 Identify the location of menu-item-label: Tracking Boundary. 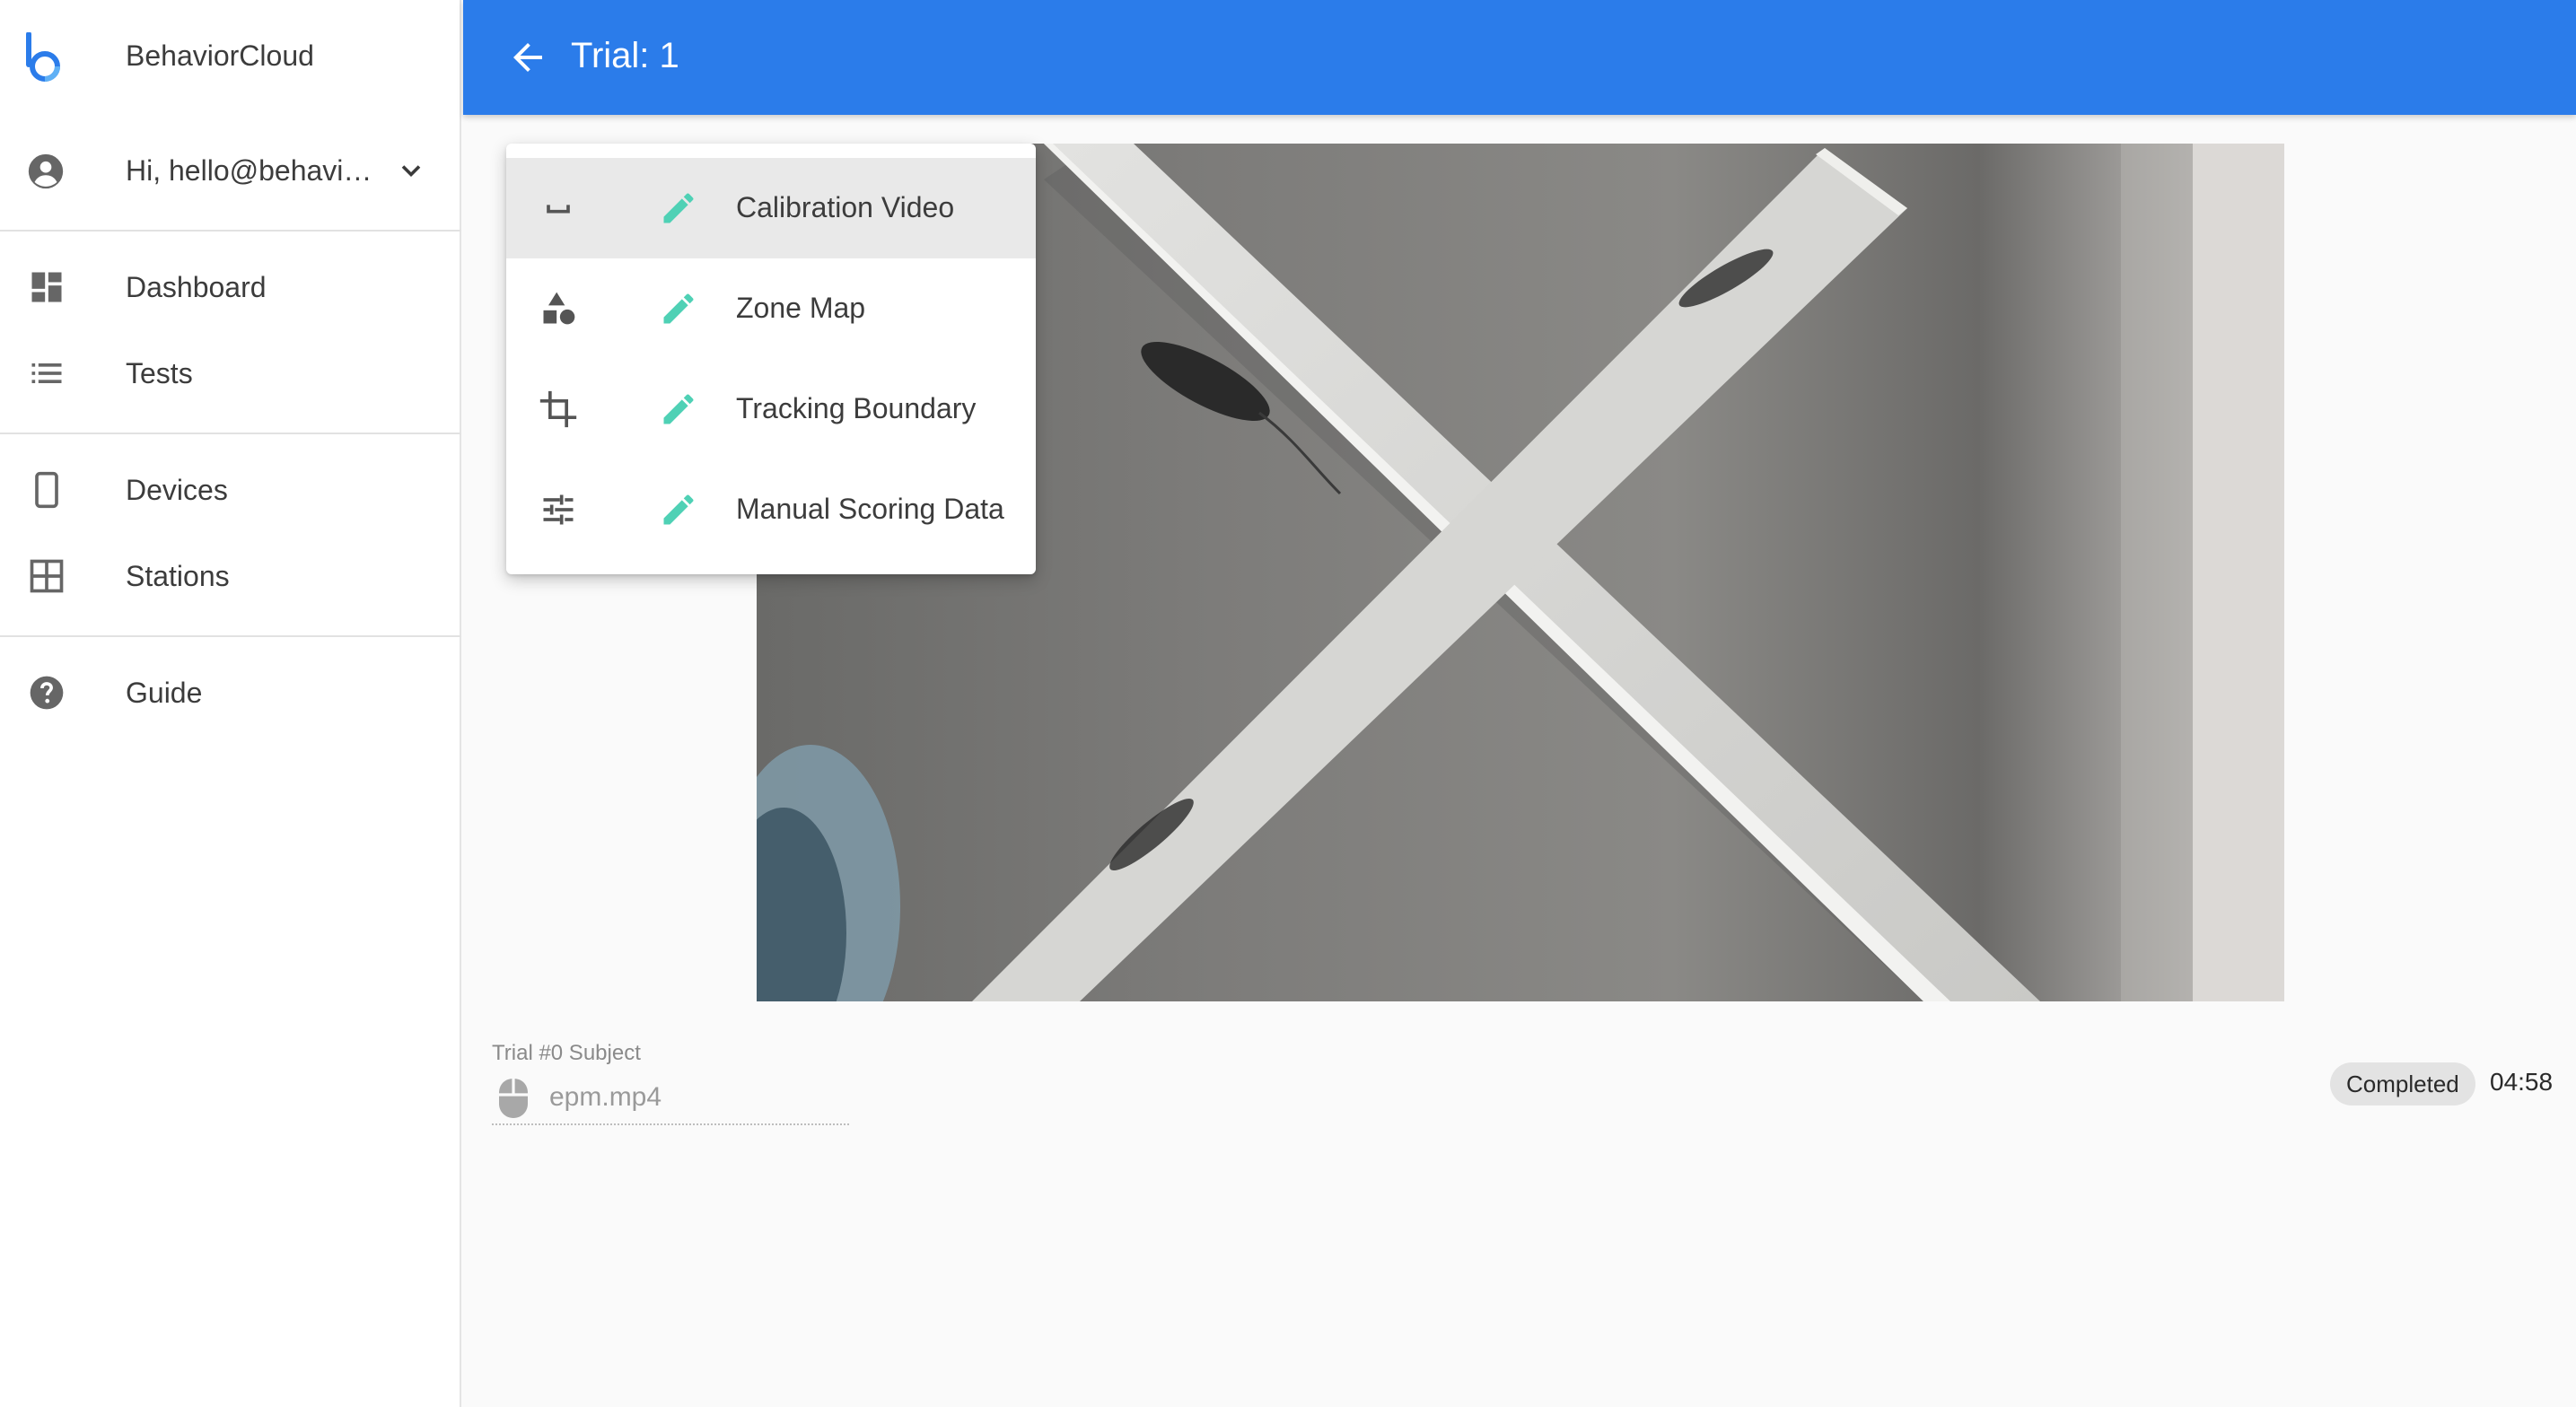
(856, 408).